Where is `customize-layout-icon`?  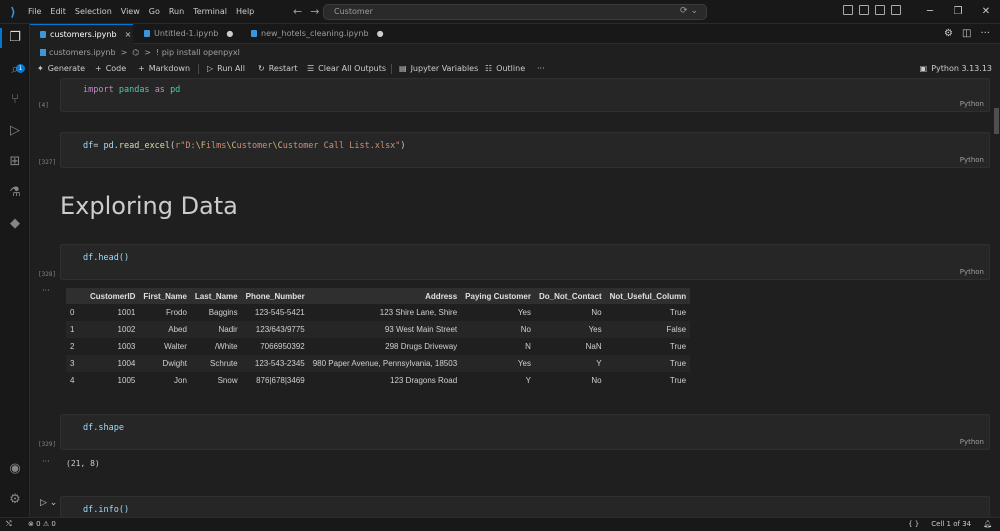 customize-layout-icon is located at coordinates (896, 10).